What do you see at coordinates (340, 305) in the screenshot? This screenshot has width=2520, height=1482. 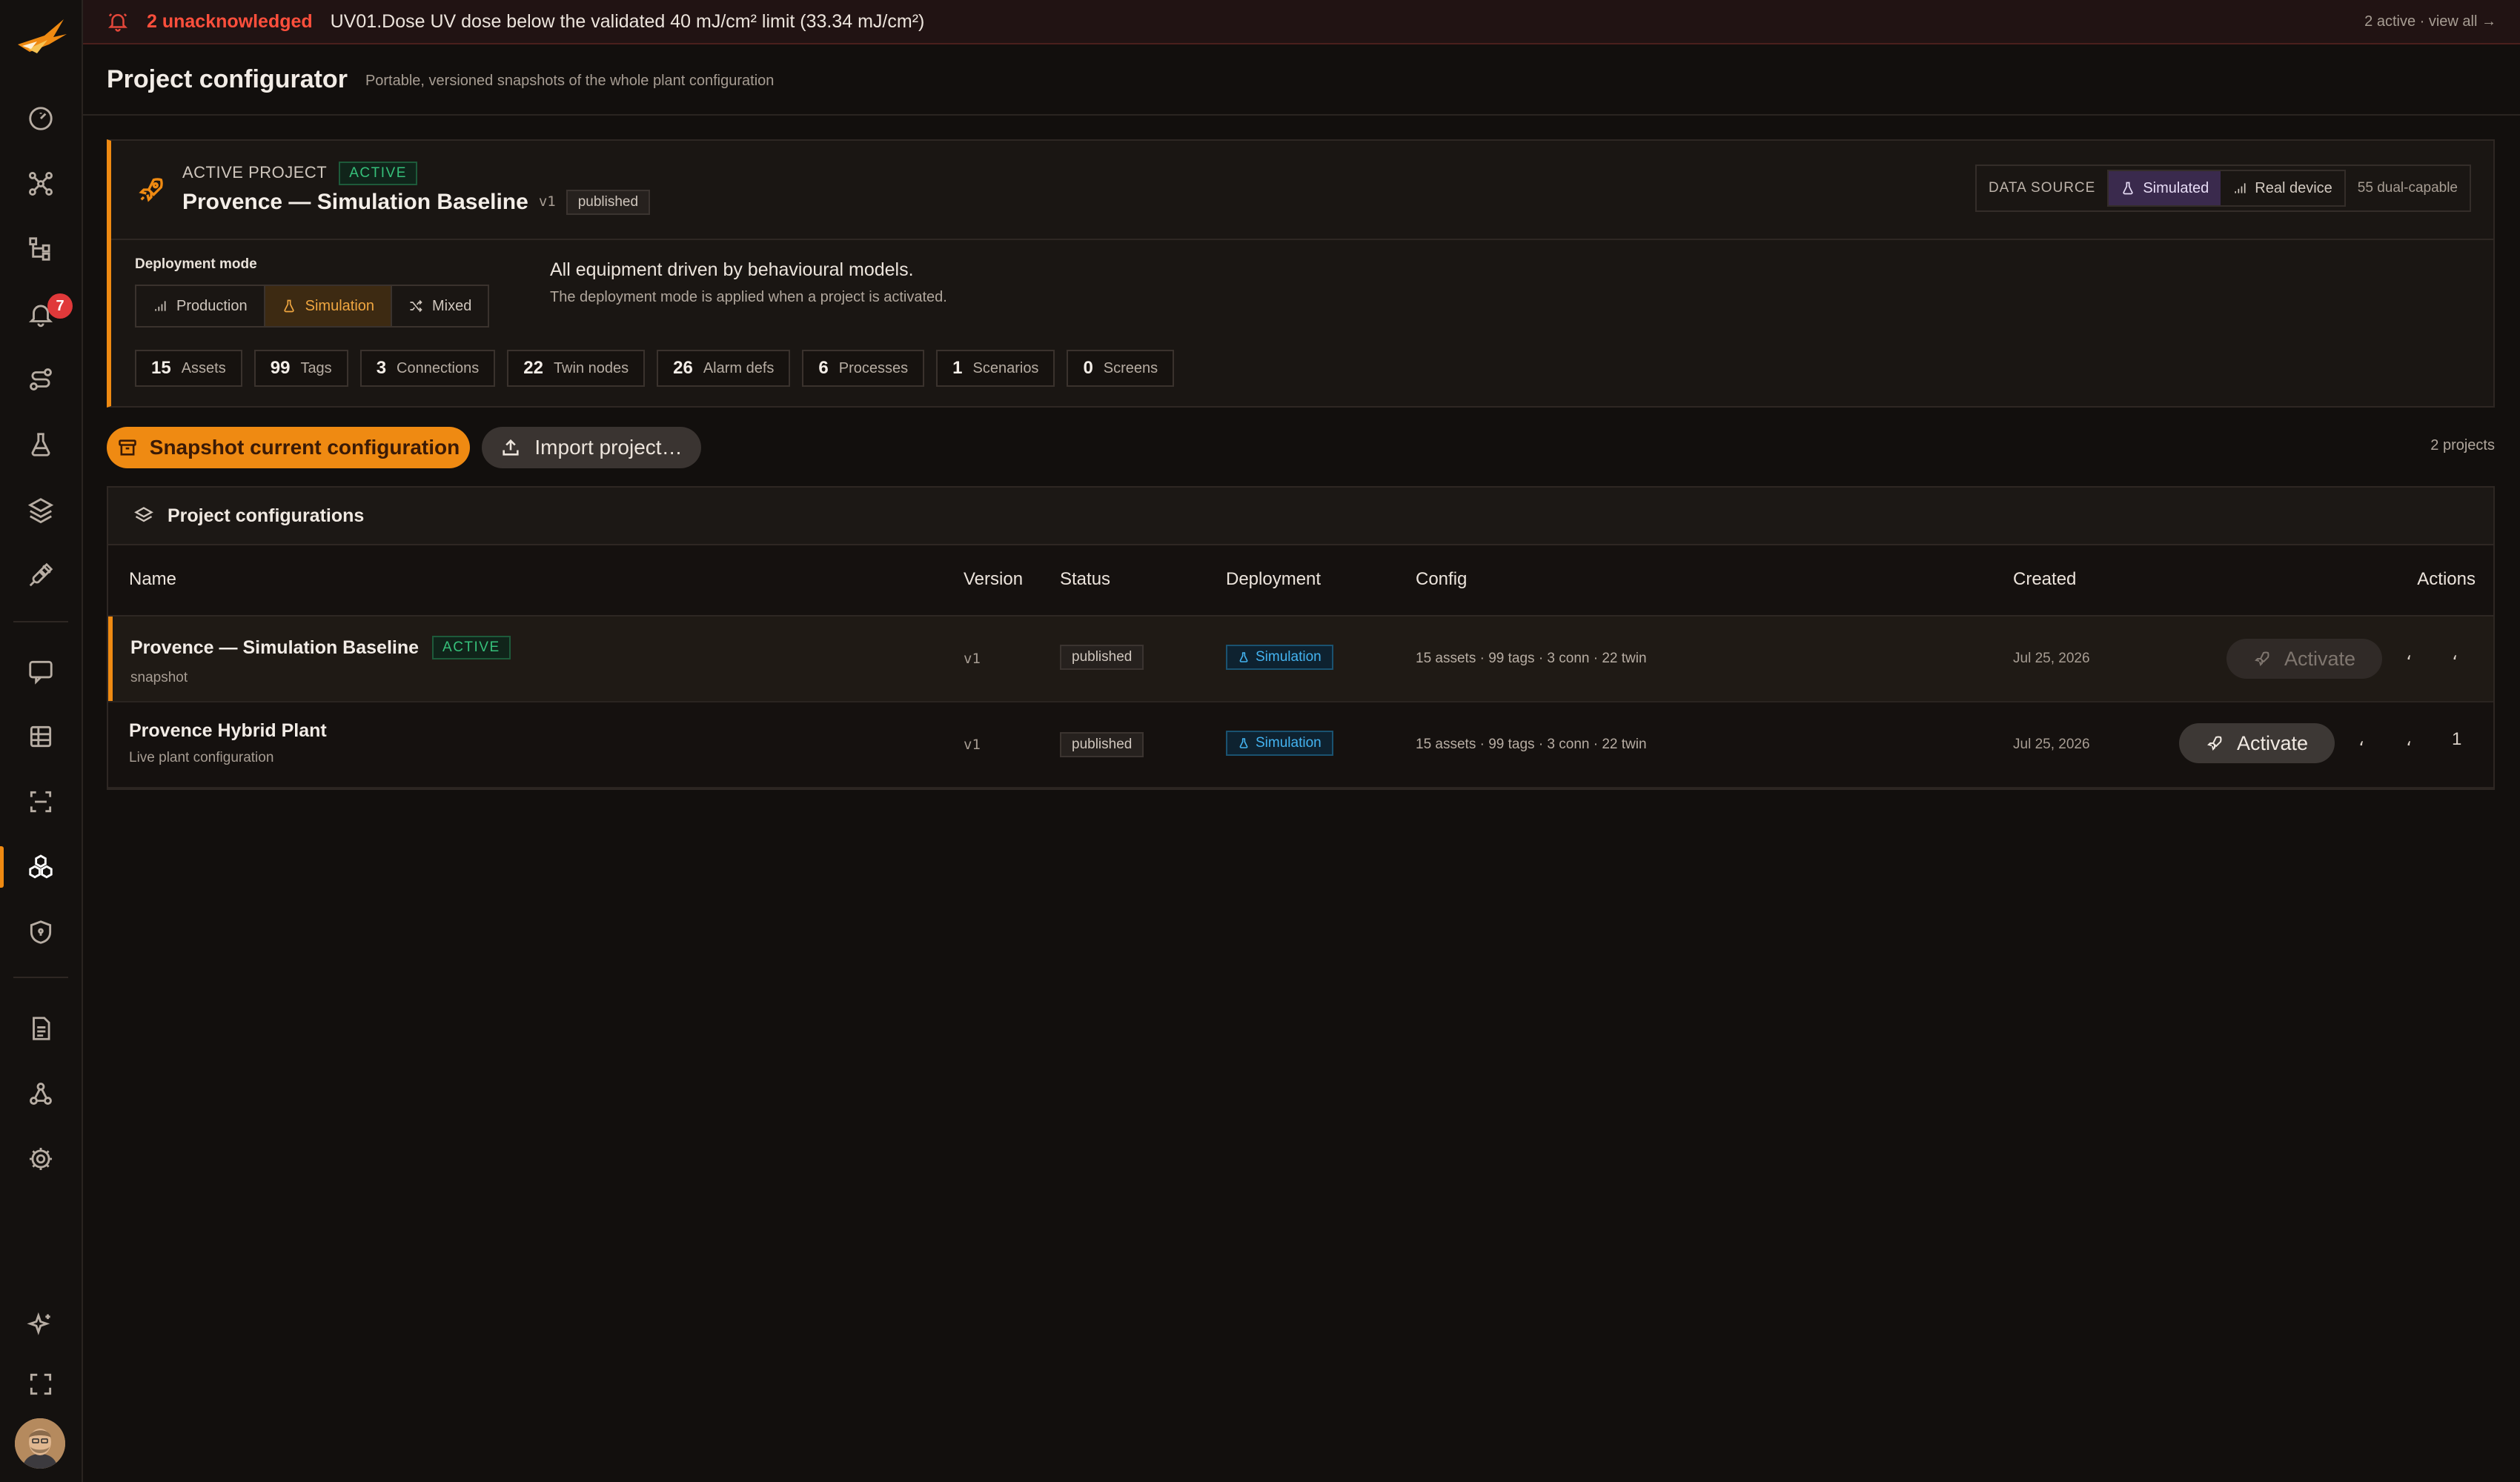 I see `deployment-simulation-label: Simulation` at bounding box center [340, 305].